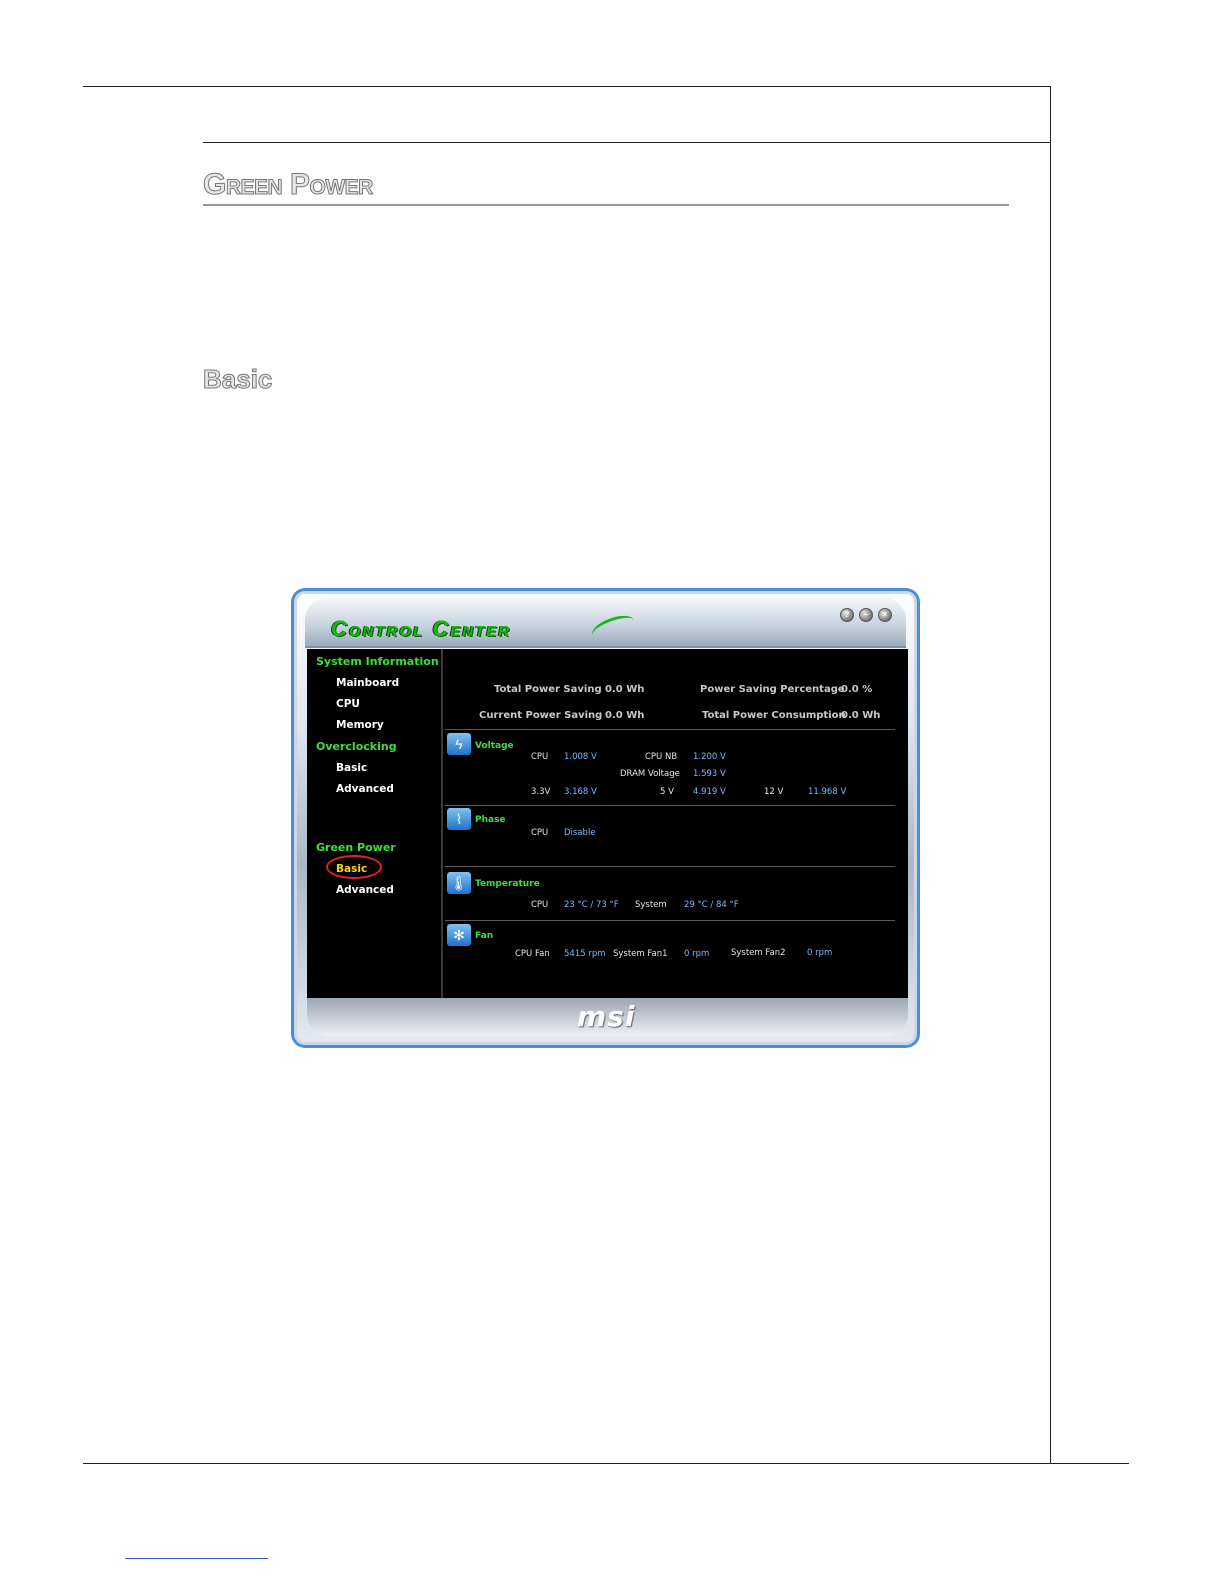  What do you see at coordinates (606, 186) in the screenshot?
I see `section-title: Green Power` at bounding box center [606, 186].